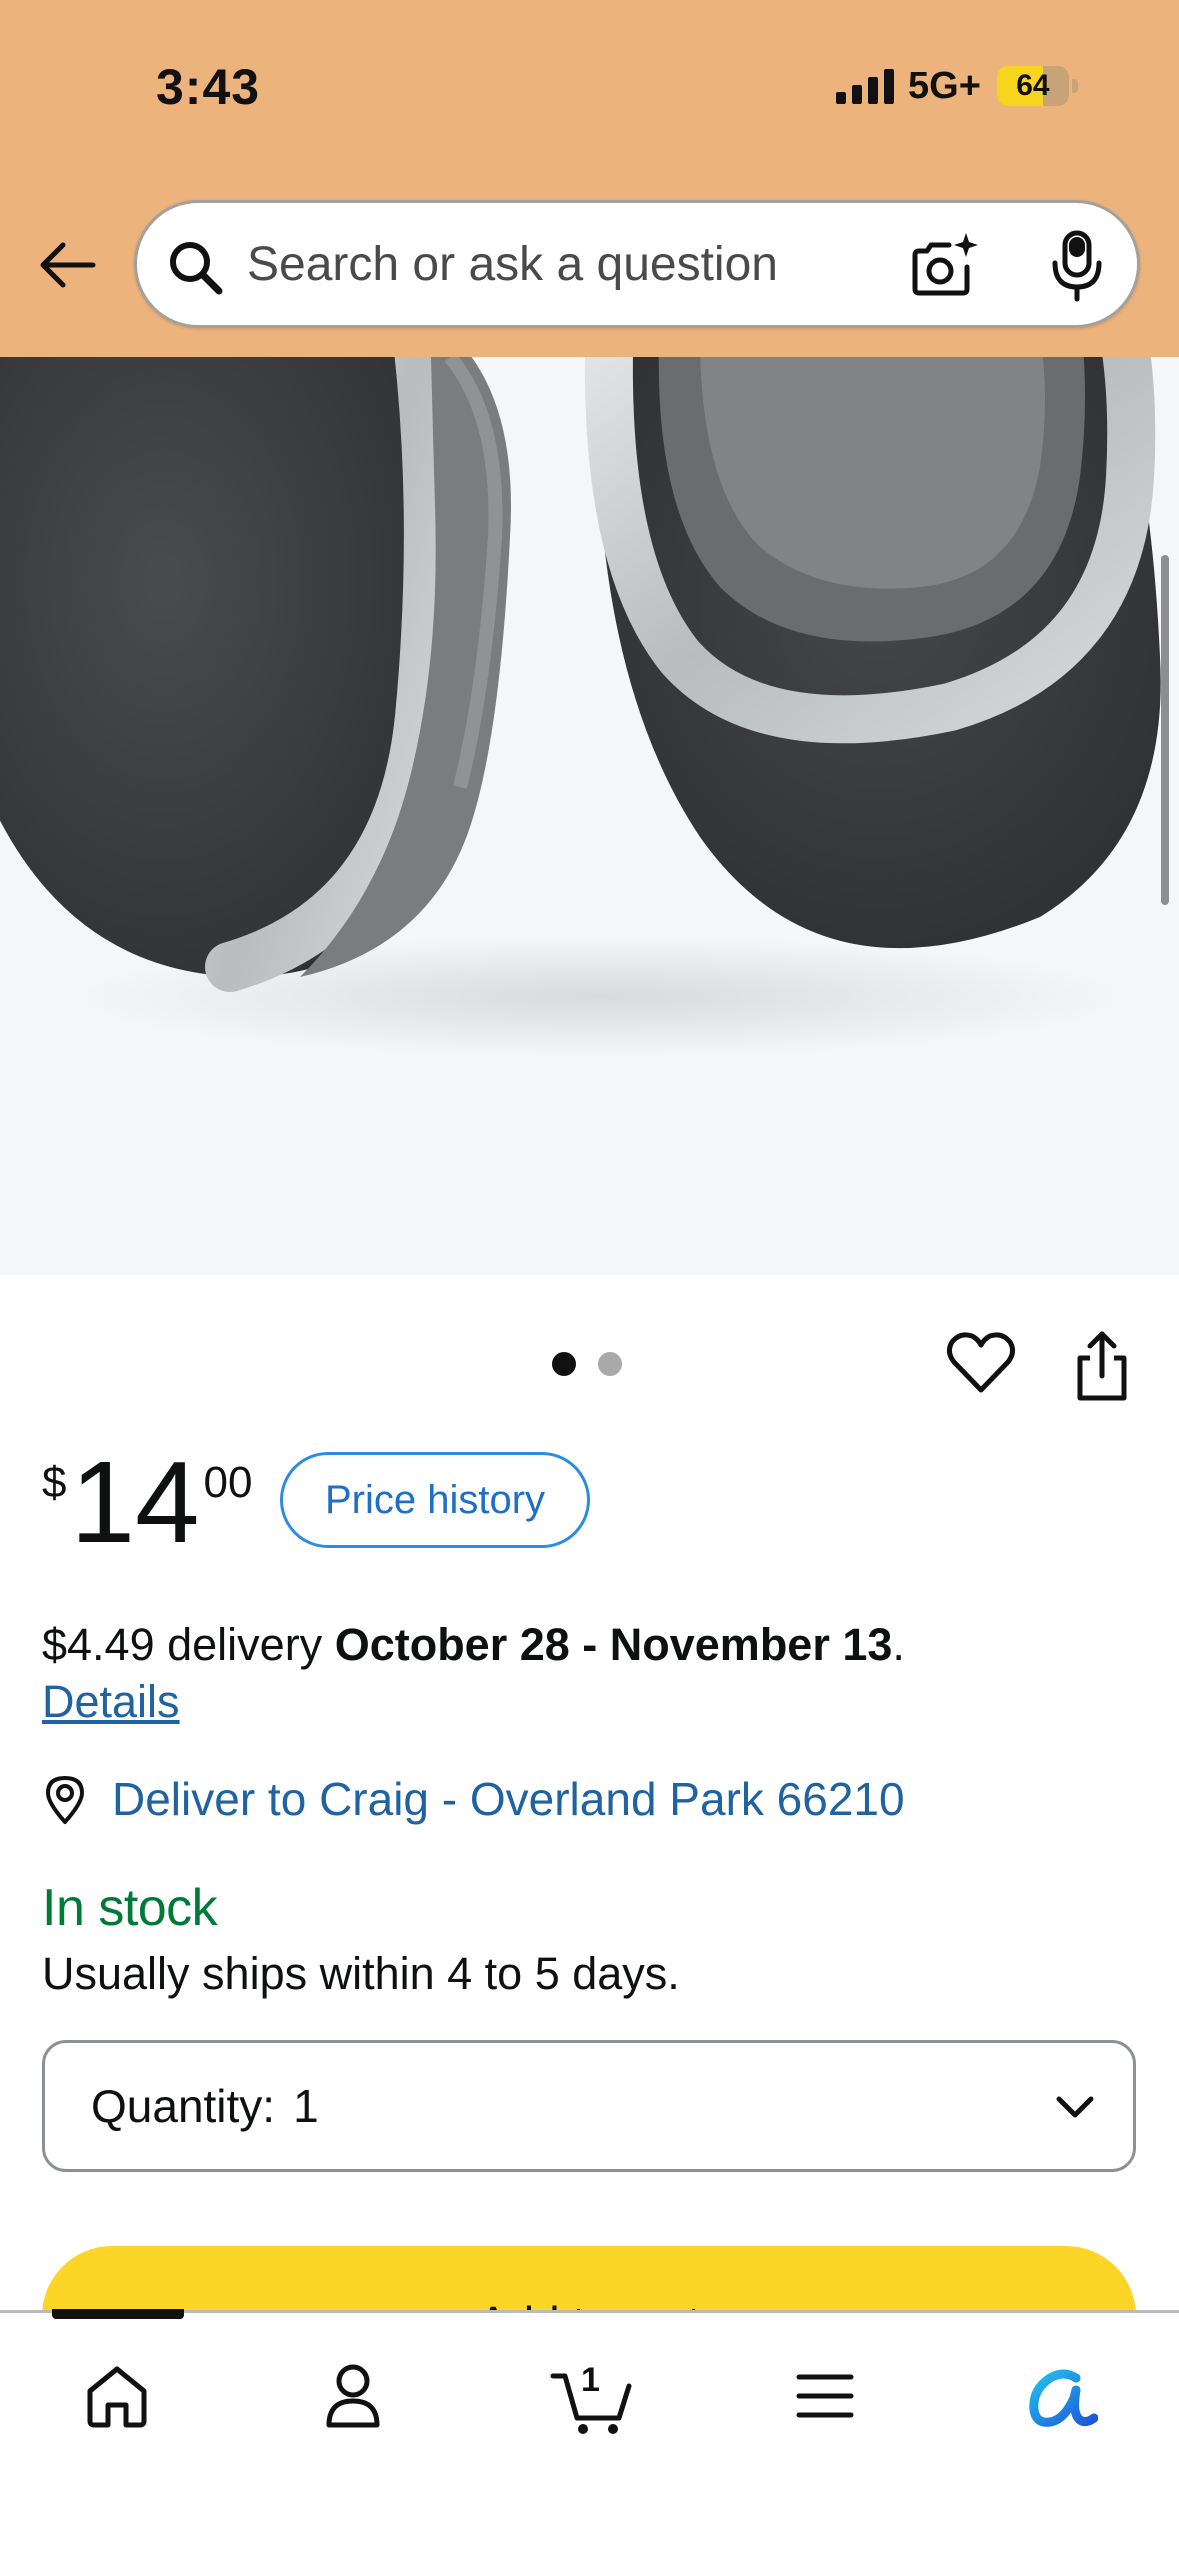  I want to click on price: $ 14 00, so click(147, 1502).